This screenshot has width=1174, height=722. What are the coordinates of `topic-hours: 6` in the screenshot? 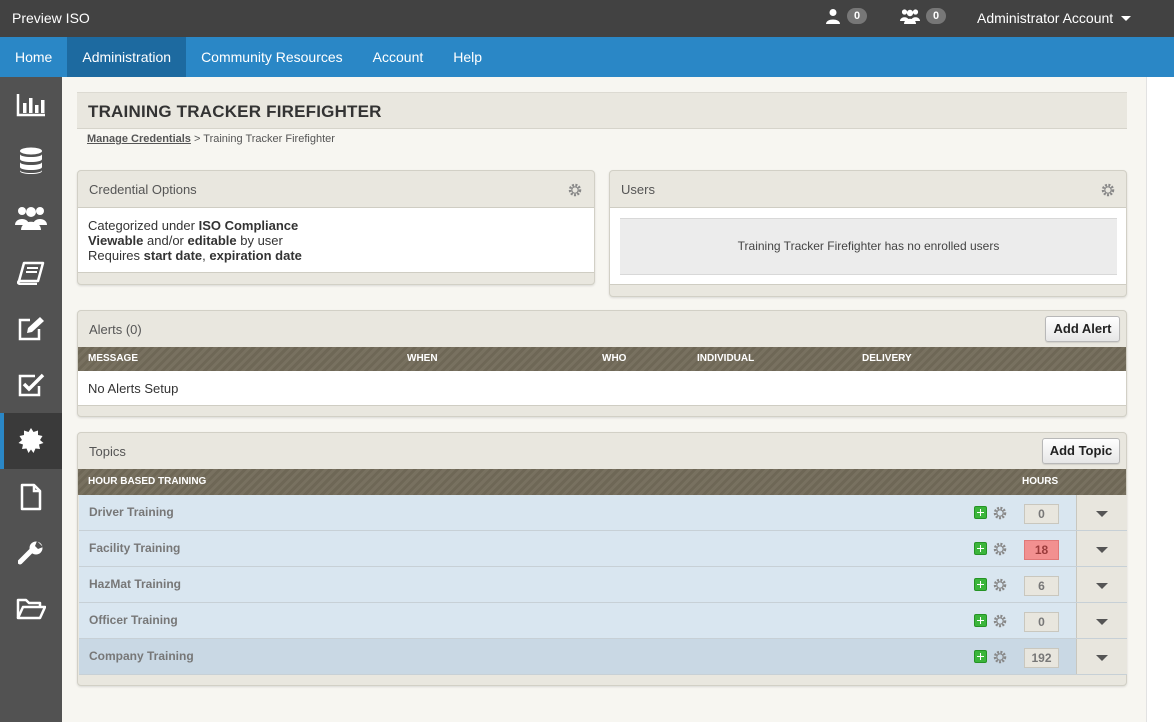 It's located at (1041, 586).